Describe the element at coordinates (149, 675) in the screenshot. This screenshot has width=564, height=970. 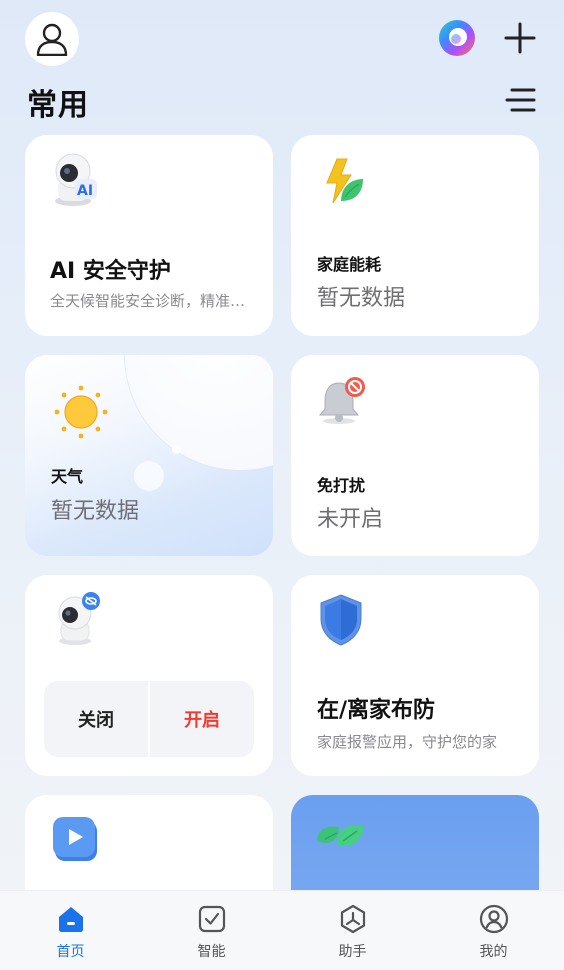
I see `camera-card: 关闭 开启` at that location.